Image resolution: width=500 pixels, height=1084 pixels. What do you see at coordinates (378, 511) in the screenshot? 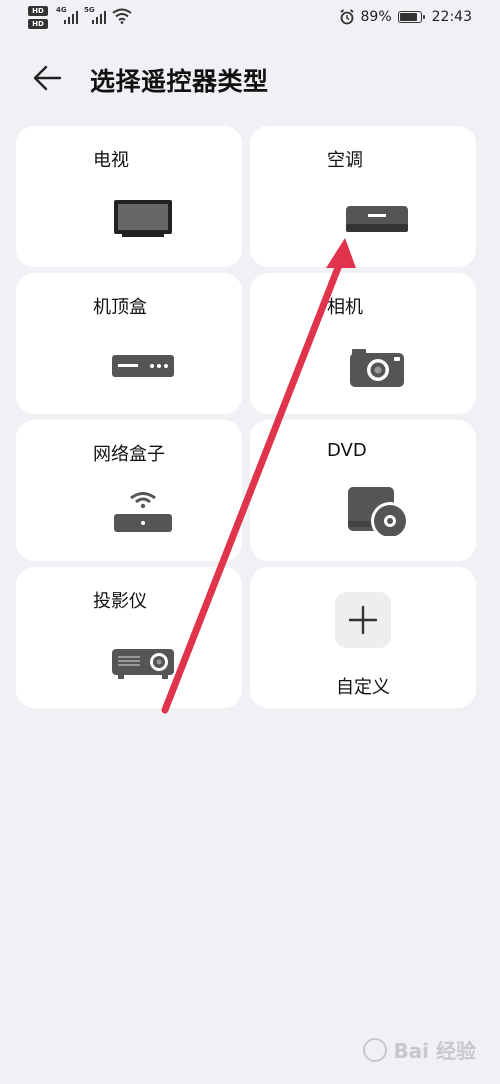
I see `dvd-icon` at bounding box center [378, 511].